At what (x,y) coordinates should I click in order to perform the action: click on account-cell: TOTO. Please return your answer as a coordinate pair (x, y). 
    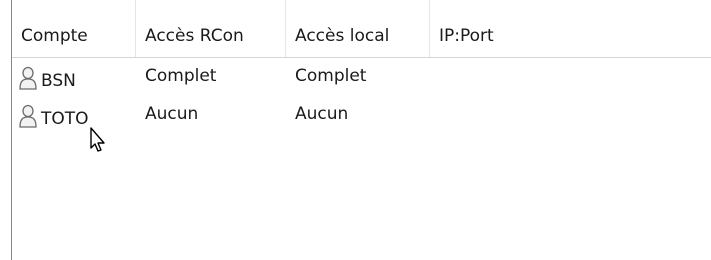
    Looking at the image, I should click on (53, 116).